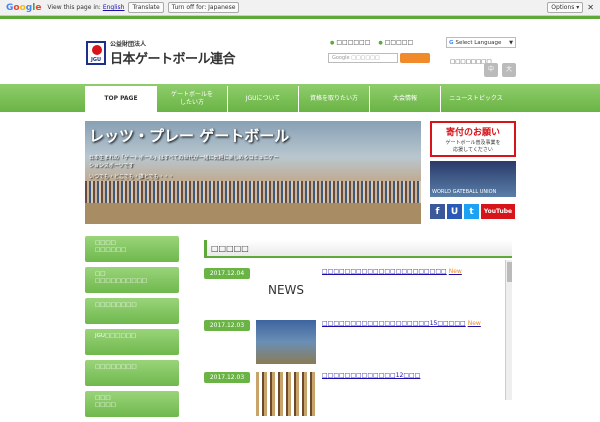 The height and width of the screenshot is (422, 600). What do you see at coordinates (189, 136) in the screenshot?
I see `hero-title: レッツ・プレー ゲートボール` at bounding box center [189, 136].